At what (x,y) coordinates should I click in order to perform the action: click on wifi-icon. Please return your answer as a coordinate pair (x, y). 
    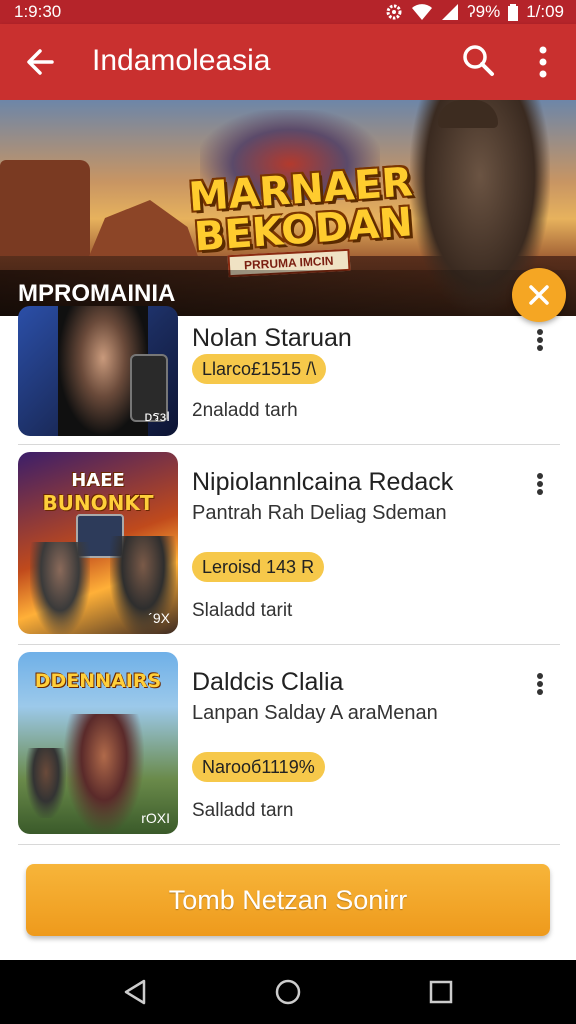
    Looking at the image, I should click on (422, 12).